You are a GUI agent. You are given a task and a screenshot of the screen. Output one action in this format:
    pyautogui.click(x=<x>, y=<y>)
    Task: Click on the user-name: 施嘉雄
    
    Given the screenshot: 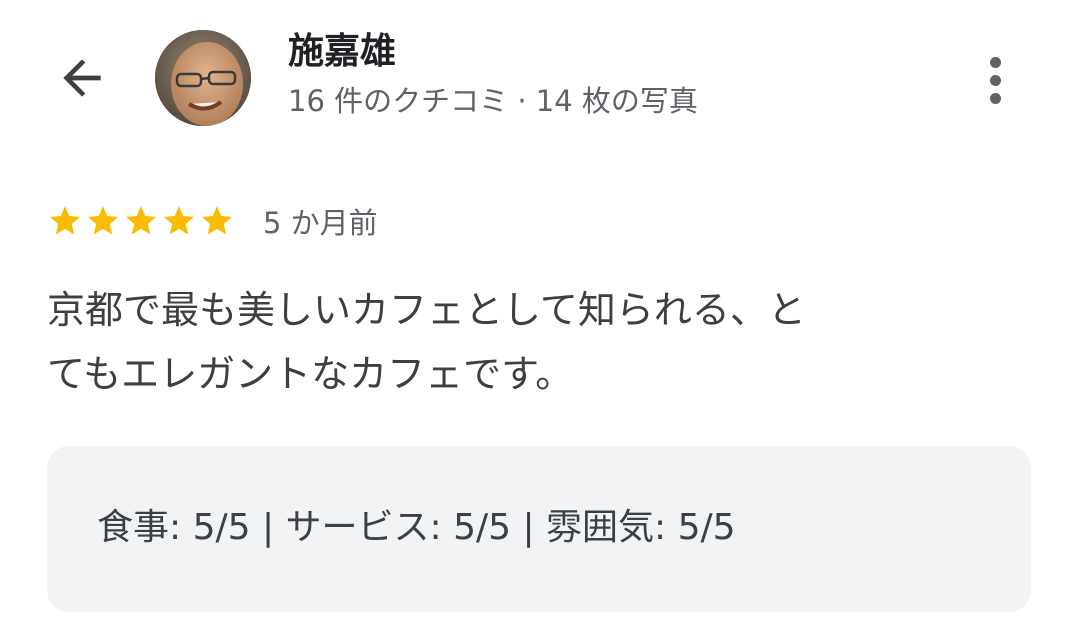 What is the action you would take?
    pyautogui.click(x=342, y=52)
    